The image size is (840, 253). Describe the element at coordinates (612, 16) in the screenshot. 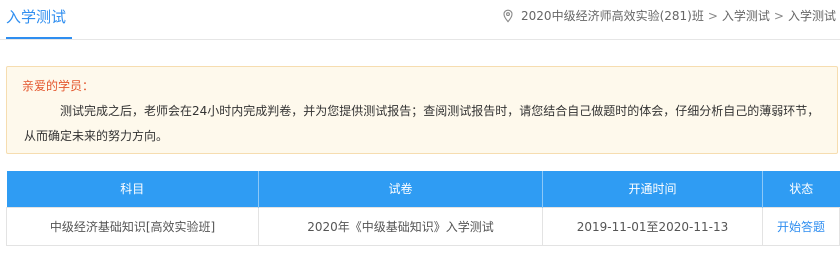

I see `breadcrumb-class-link: 2020中级经济师高效实验(281)班` at that location.